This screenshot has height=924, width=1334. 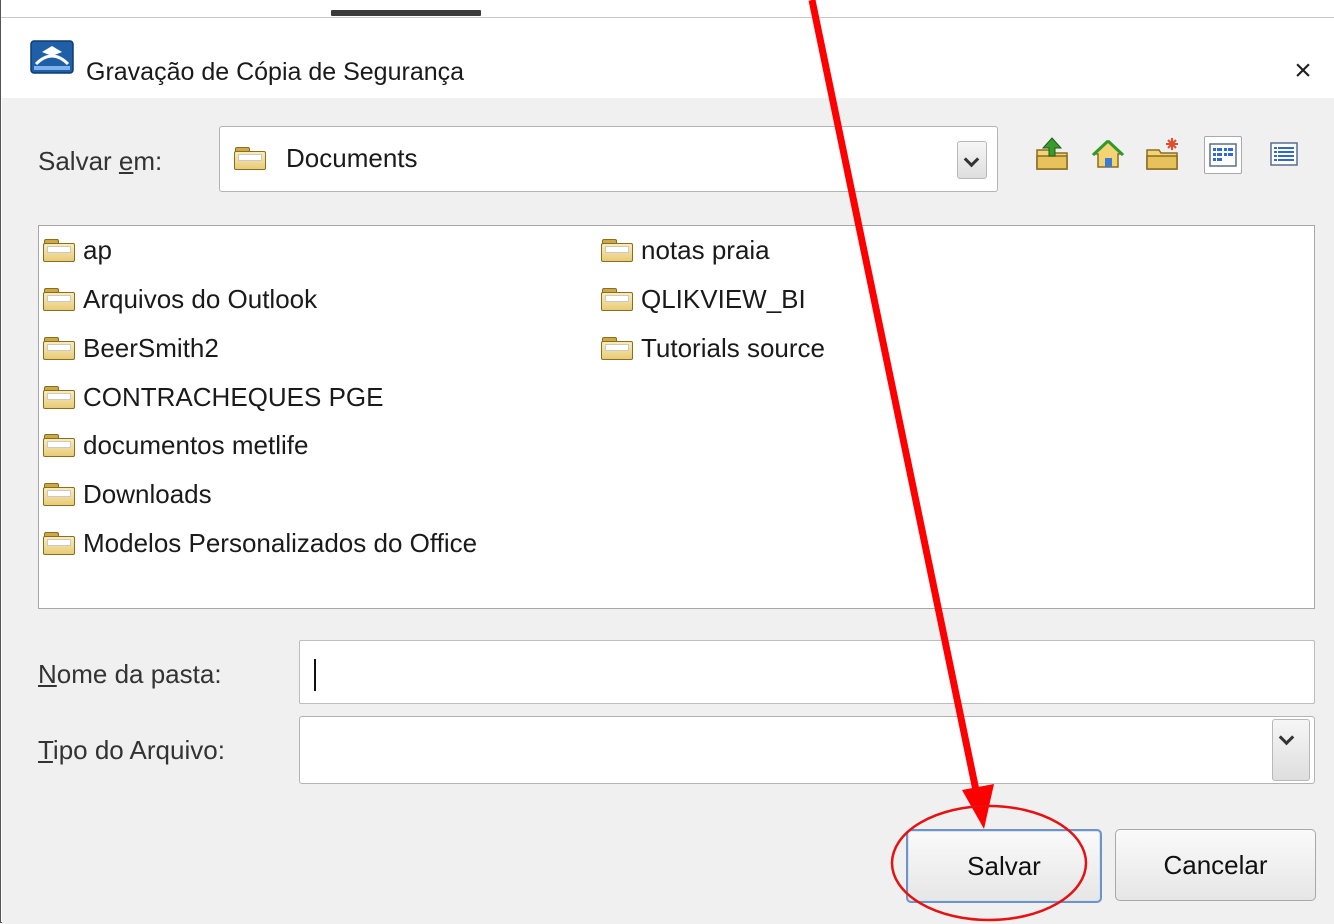 What do you see at coordinates (1108, 154) in the screenshot?
I see `home-icon` at bounding box center [1108, 154].